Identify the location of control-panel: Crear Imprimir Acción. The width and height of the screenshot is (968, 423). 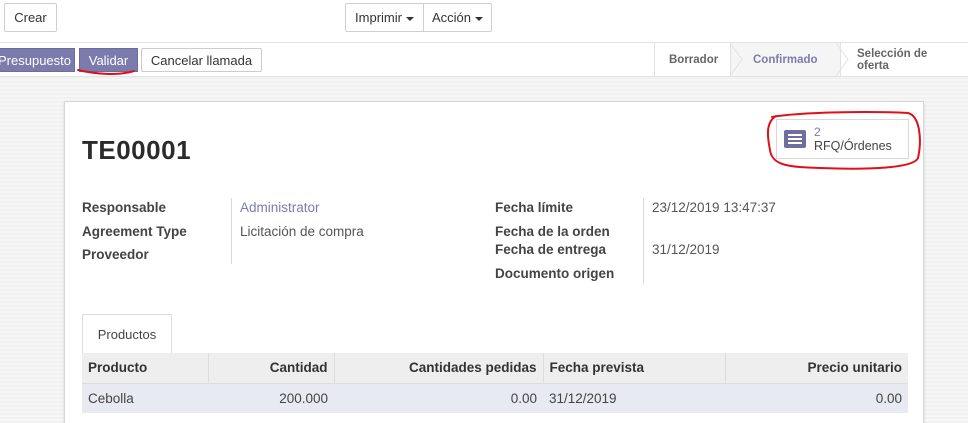
(484, 21).